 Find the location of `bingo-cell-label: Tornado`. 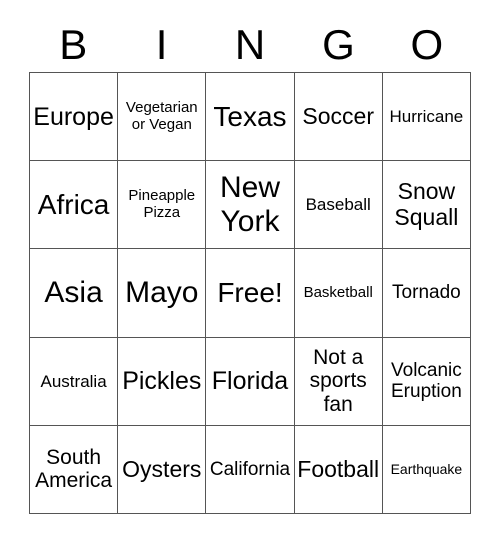

bingo-cell-label: Tornado is located at coordinates (426, 293).